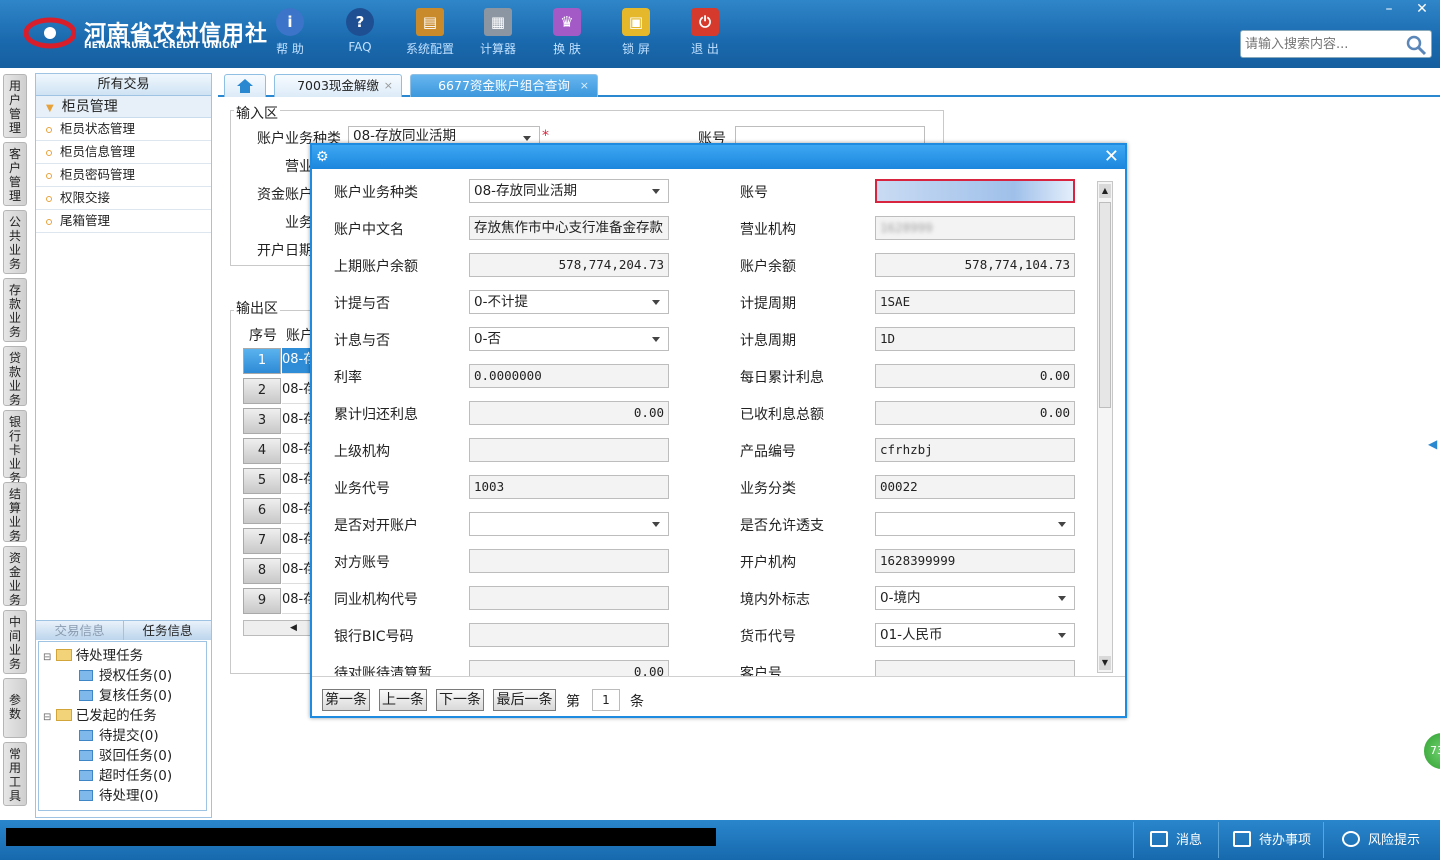 This screenshot has height=860, width=1440. Describe the element at coordinates (125, 694) in the screenshot. I see `tree-node-review: 复核任务(0)` at that location.